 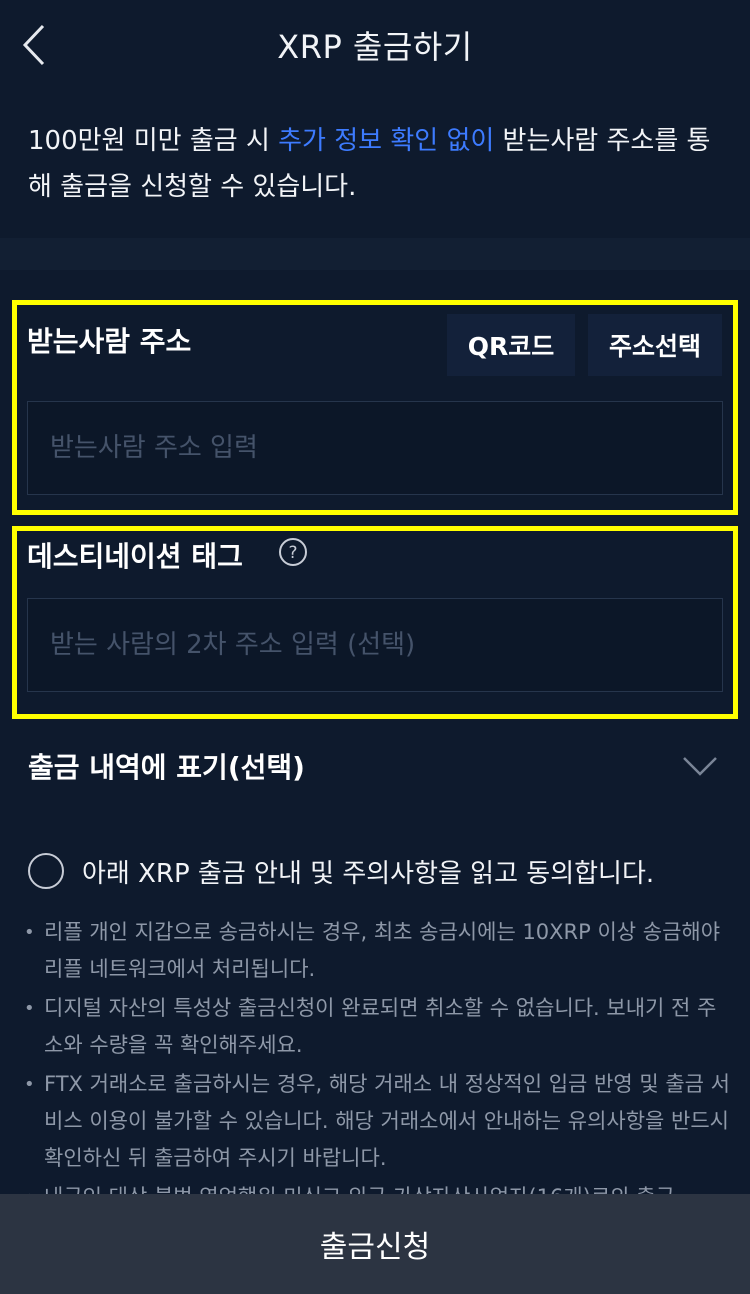 What do you see at coordinates (135, 556) in the screenshot?
I see `destination-tag-label: 데스티네이션 태그` at bounding box center [135, 556].